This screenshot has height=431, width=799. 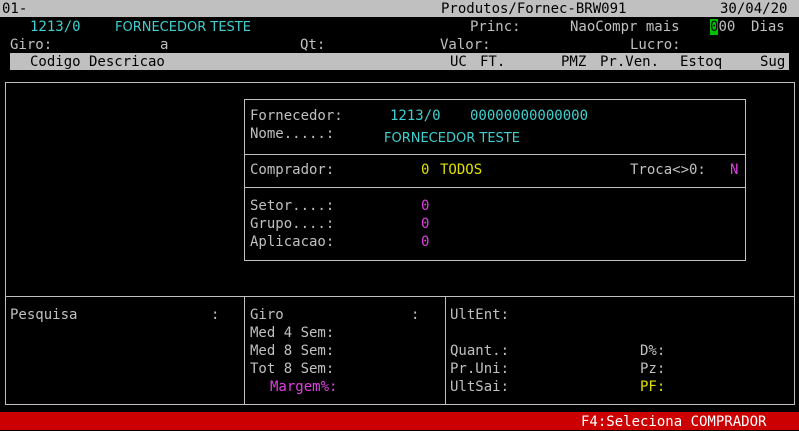 What do you see at coordinates (97, 62) in the screenshot?
I see `col-codigo-descricao: Codigo Descricao` at bounding box center [97, 62].